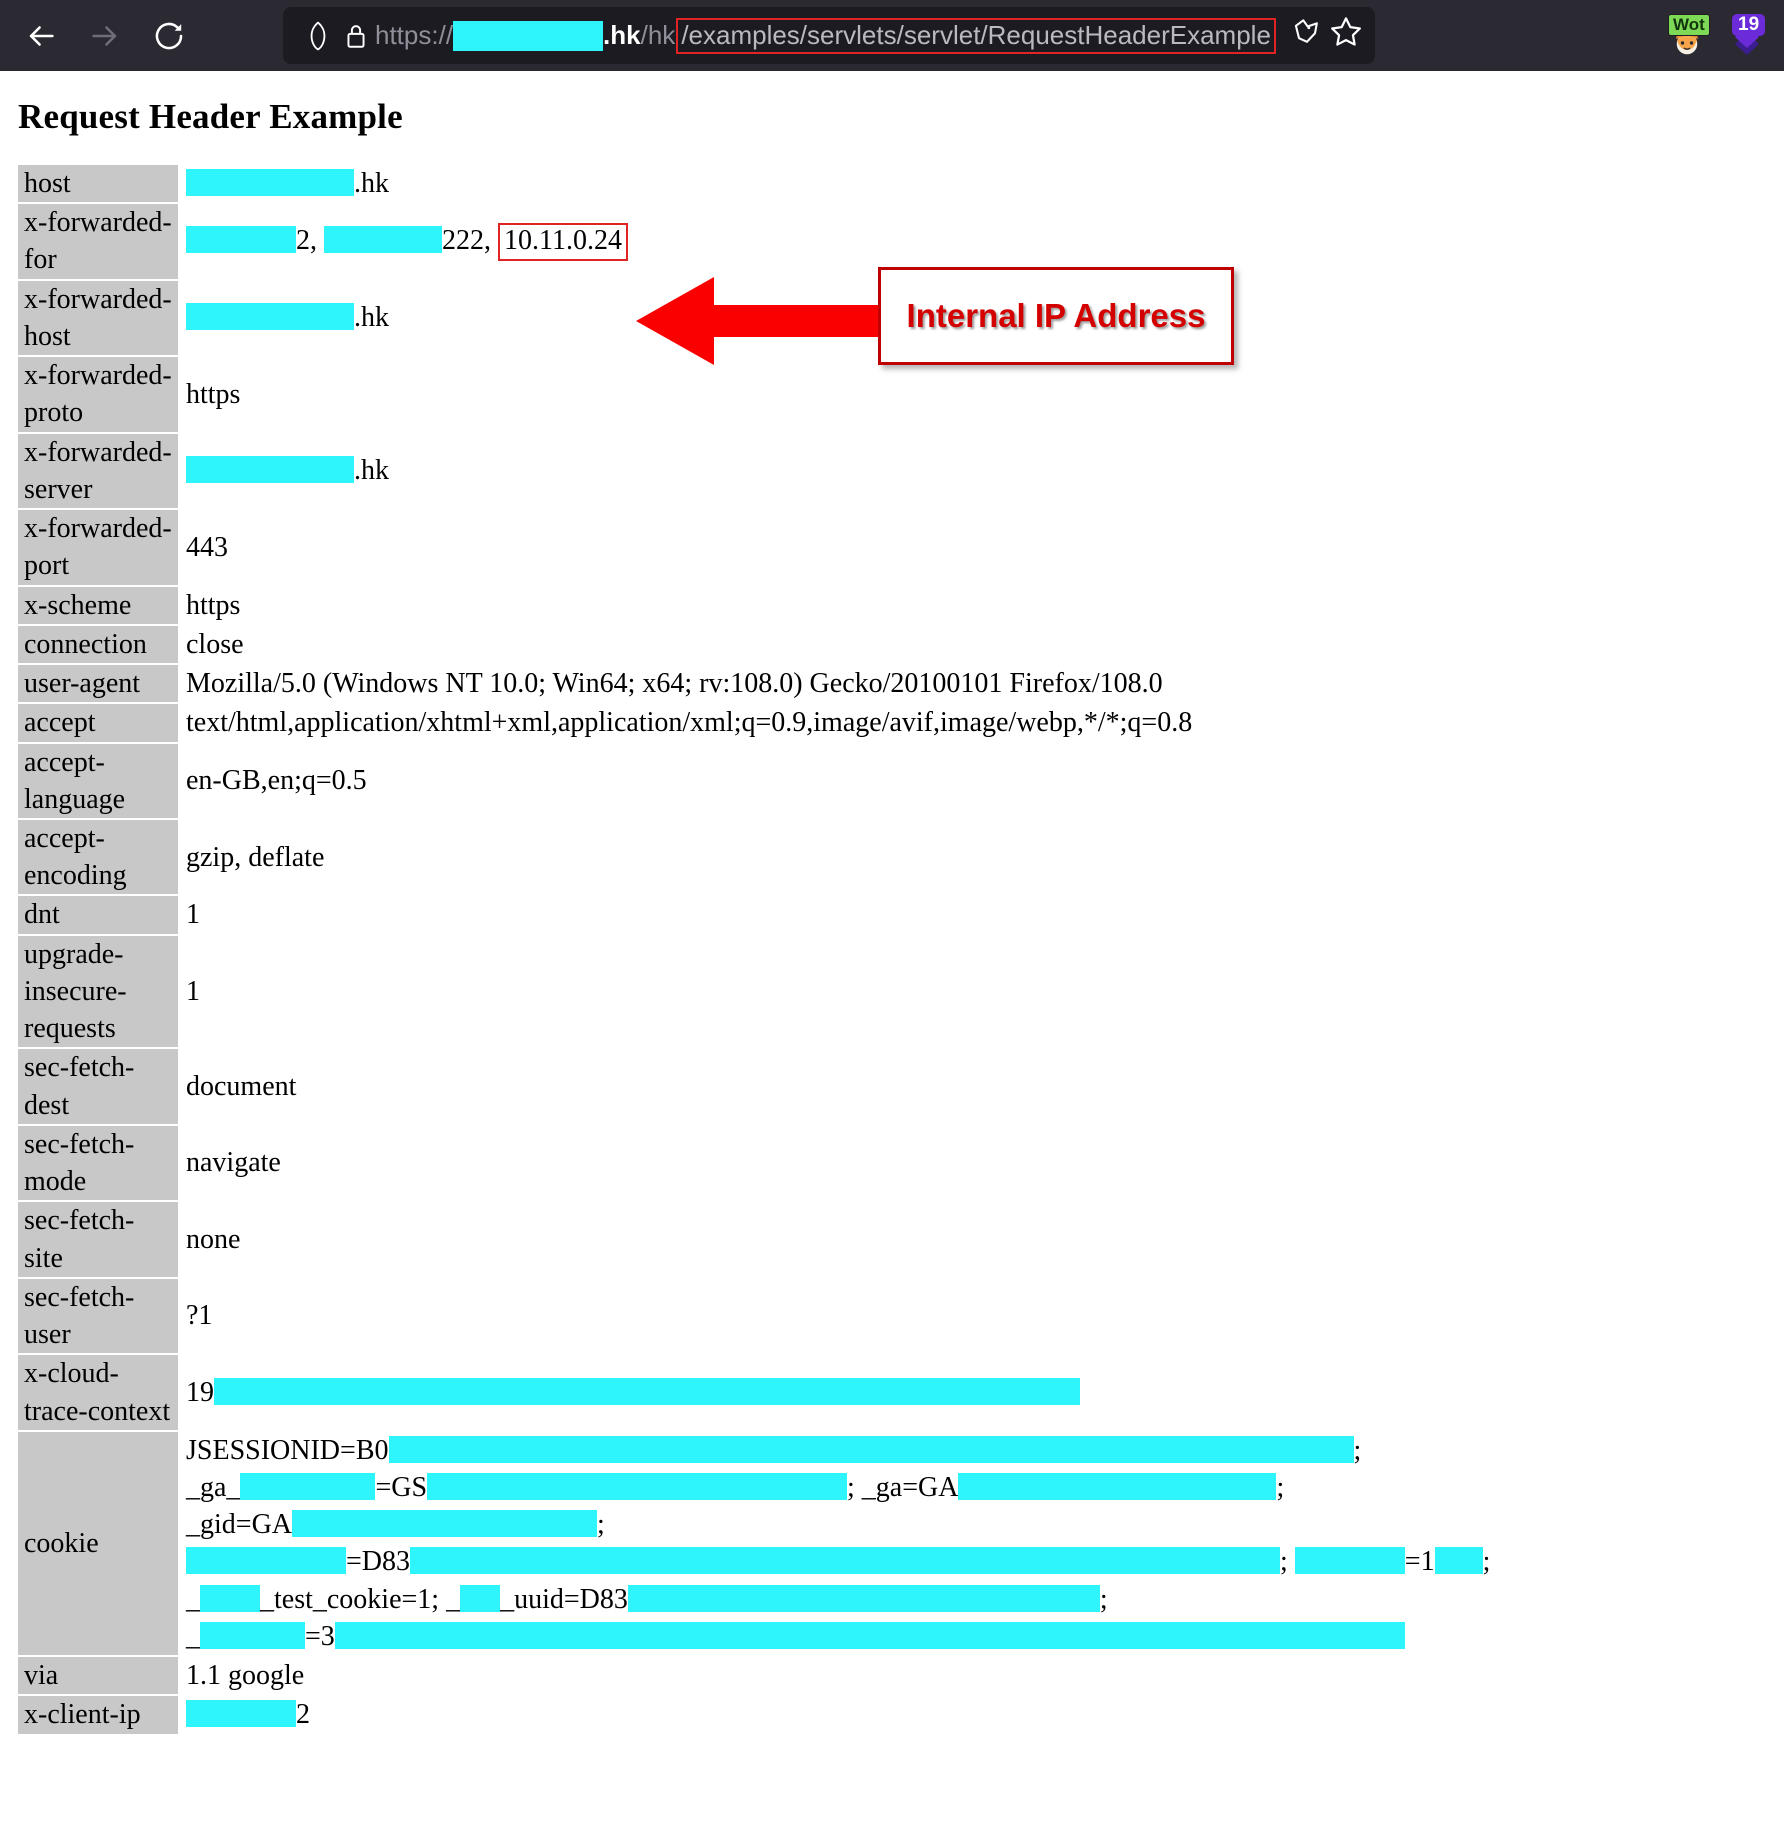  What do you see at coordinates (979, 1163) in the screenshot?
I see `header-value-cell: navigate` at bounding box center [979, 1163].